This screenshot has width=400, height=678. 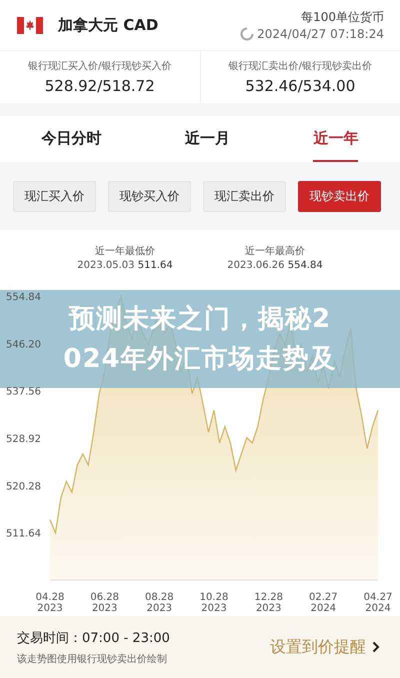 I want to click on period-tab: 近一月, so click(x=207, y=139).